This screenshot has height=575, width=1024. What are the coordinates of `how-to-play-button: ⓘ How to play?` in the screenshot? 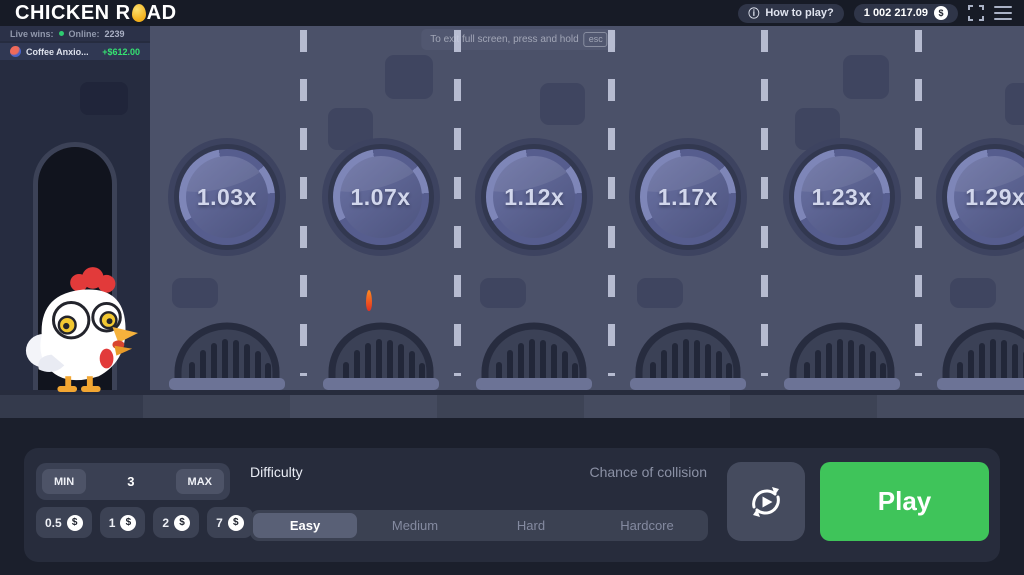 It's located at (791, 13).